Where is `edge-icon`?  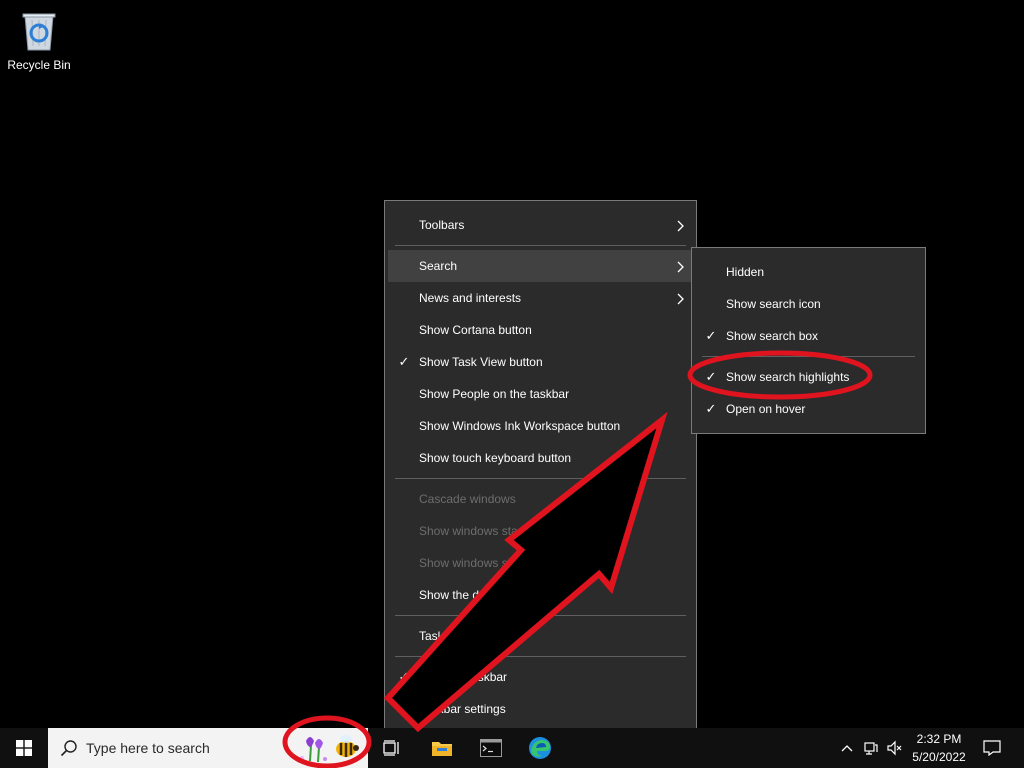 edge-icon is located at coordinates (540, 748).